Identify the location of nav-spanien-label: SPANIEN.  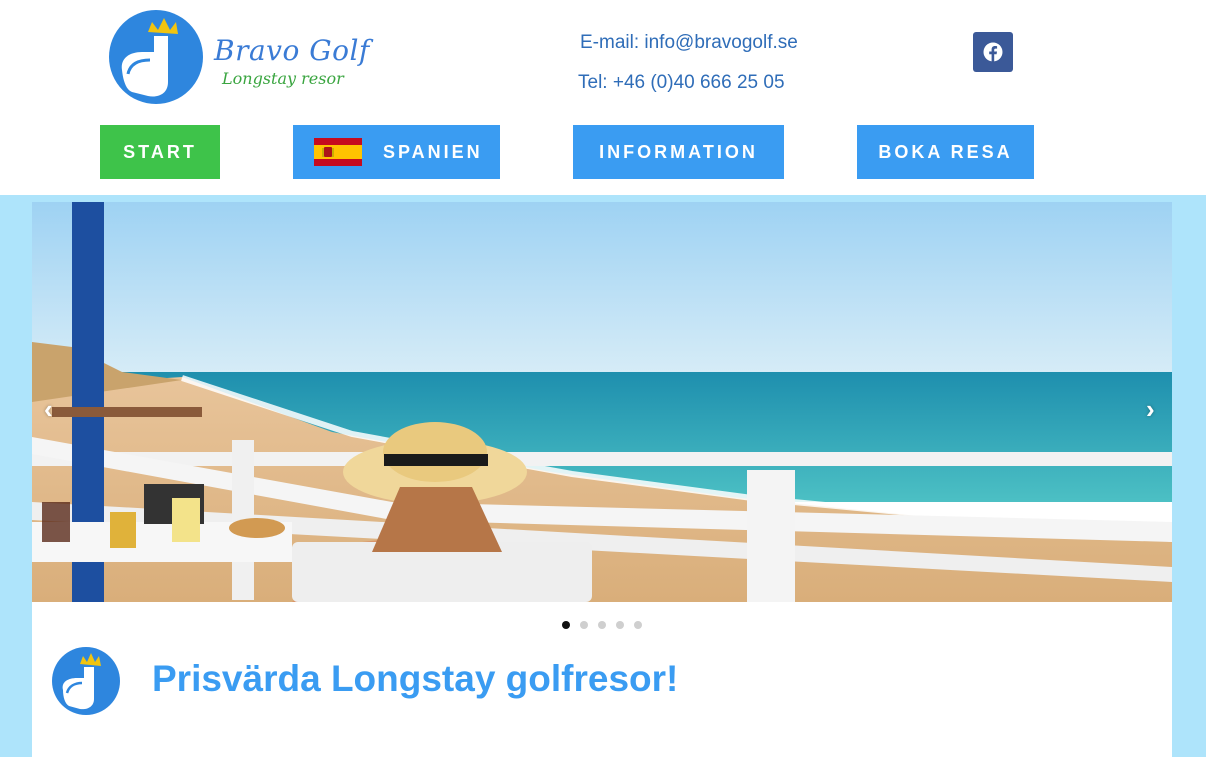
(433, 151).